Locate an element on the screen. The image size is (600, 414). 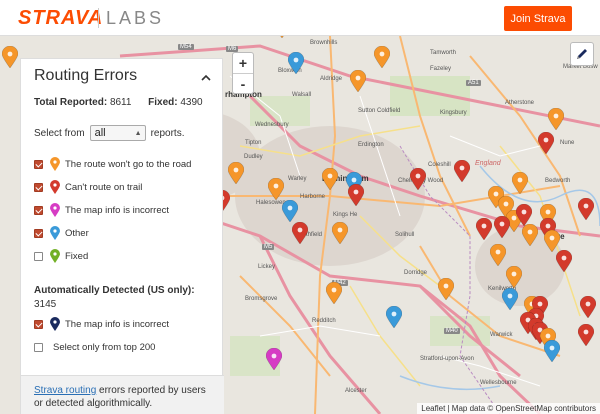
map-label-tipton: Tipton is located at coordinates (253, 143).